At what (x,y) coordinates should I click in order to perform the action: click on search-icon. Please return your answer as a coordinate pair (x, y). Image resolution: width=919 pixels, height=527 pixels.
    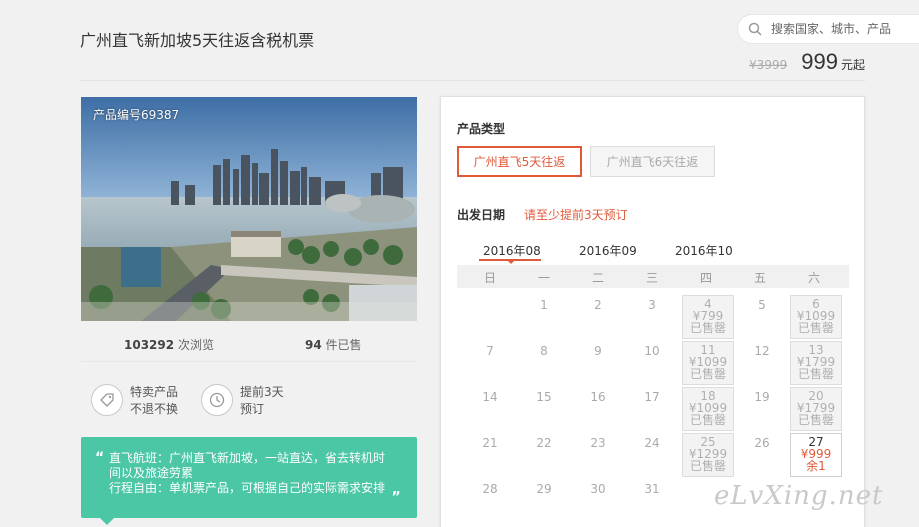
    Looking at the image, I should click on (755, 29).